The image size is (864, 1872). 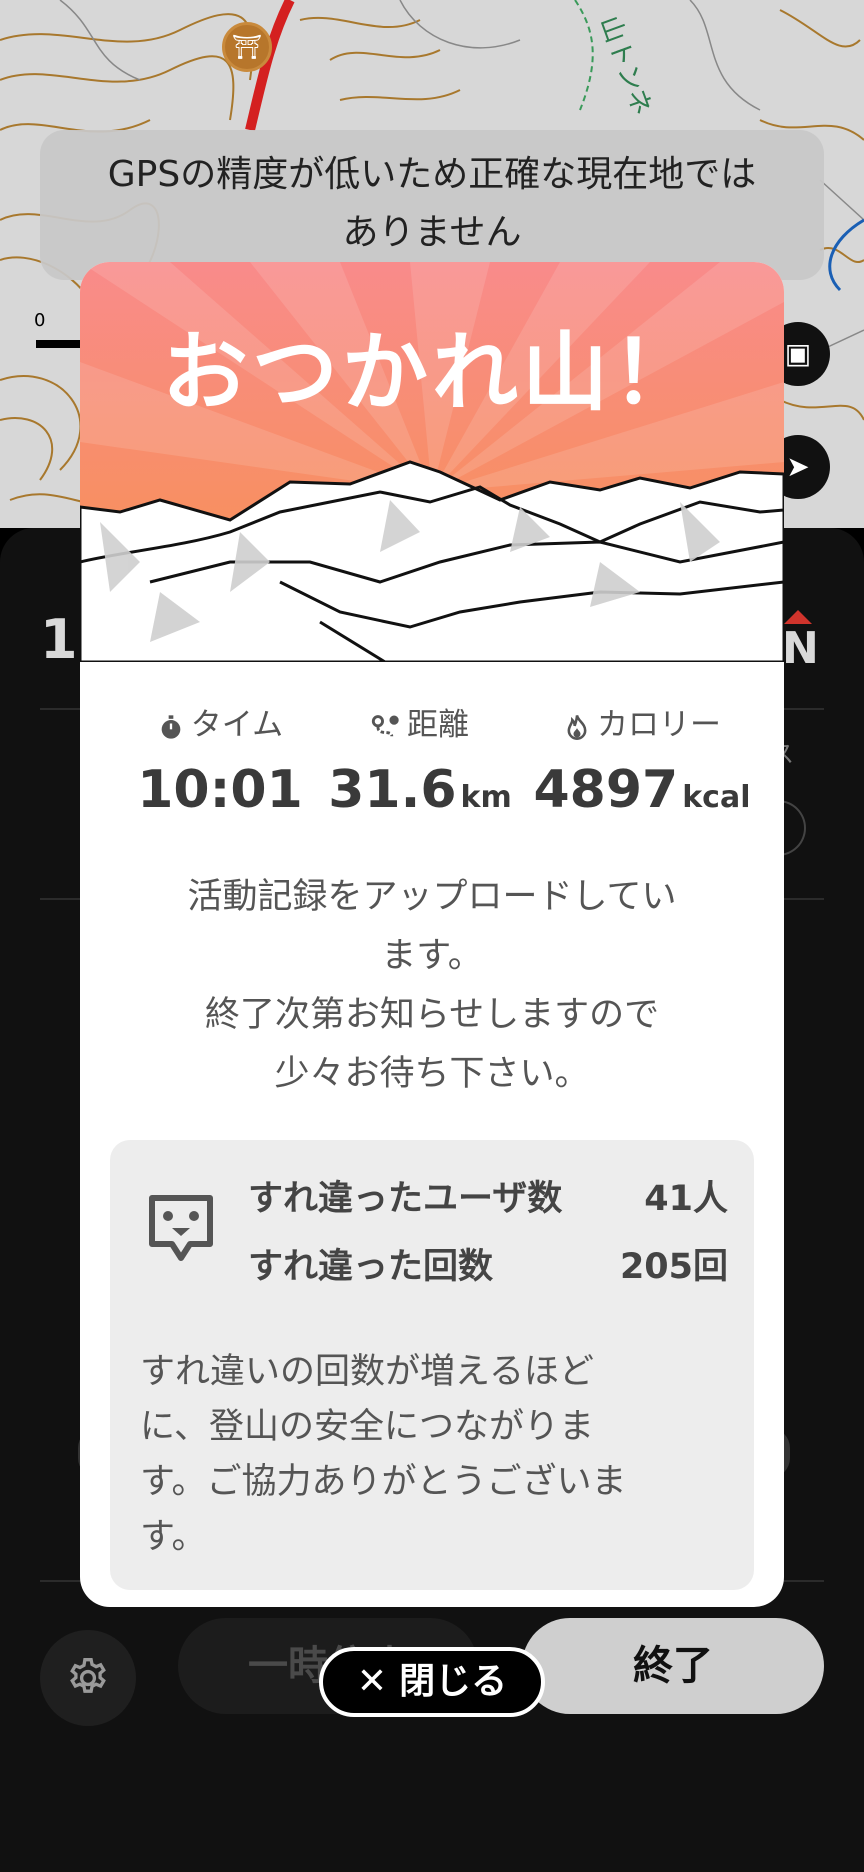 I want to click on stat-time-value: 10:01, so click(x=220, y=790).